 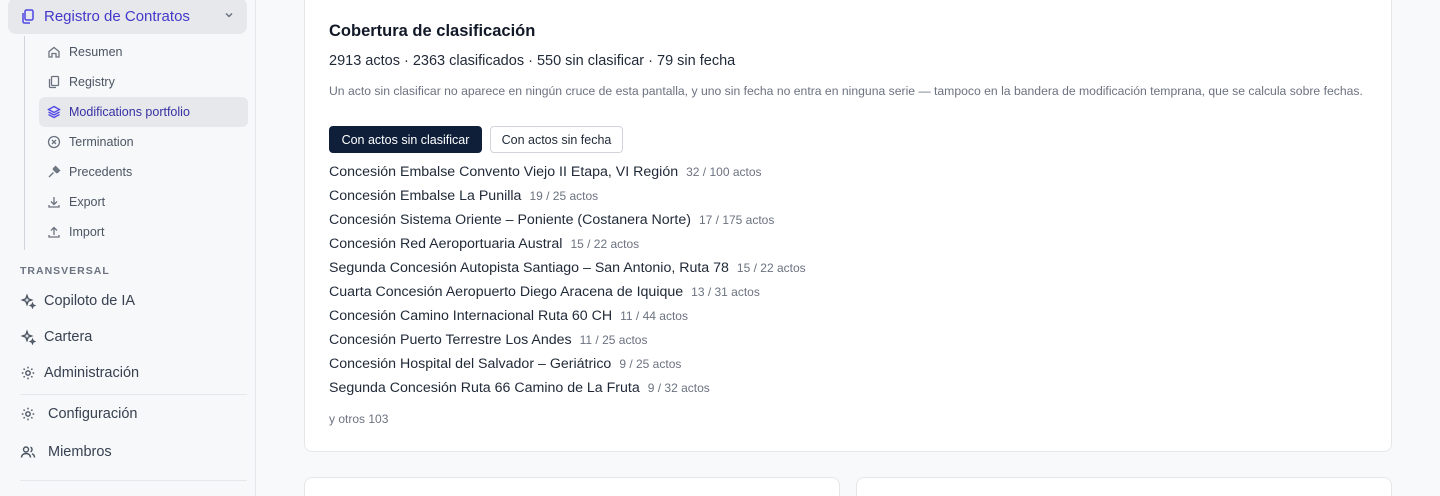 I want to click on section-title-transversal: TRANSVERSAL, so click(x=65, y=271).